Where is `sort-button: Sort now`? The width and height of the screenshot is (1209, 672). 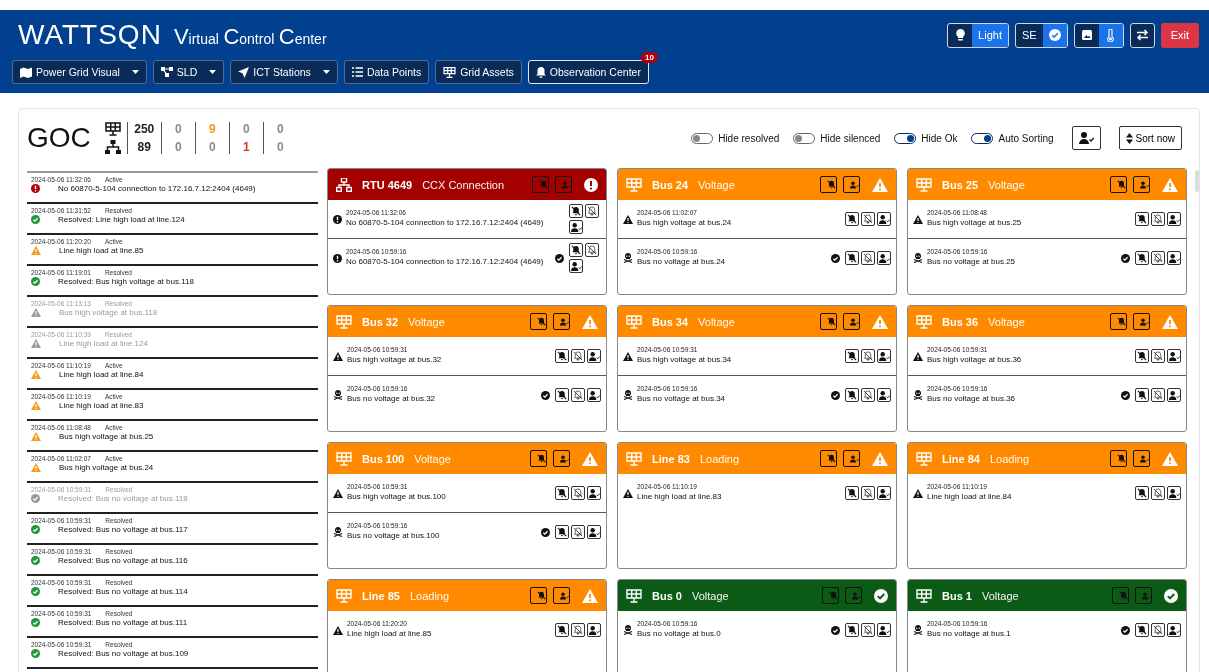
sort-button: Sort now is located at coordinates (1150, 138).